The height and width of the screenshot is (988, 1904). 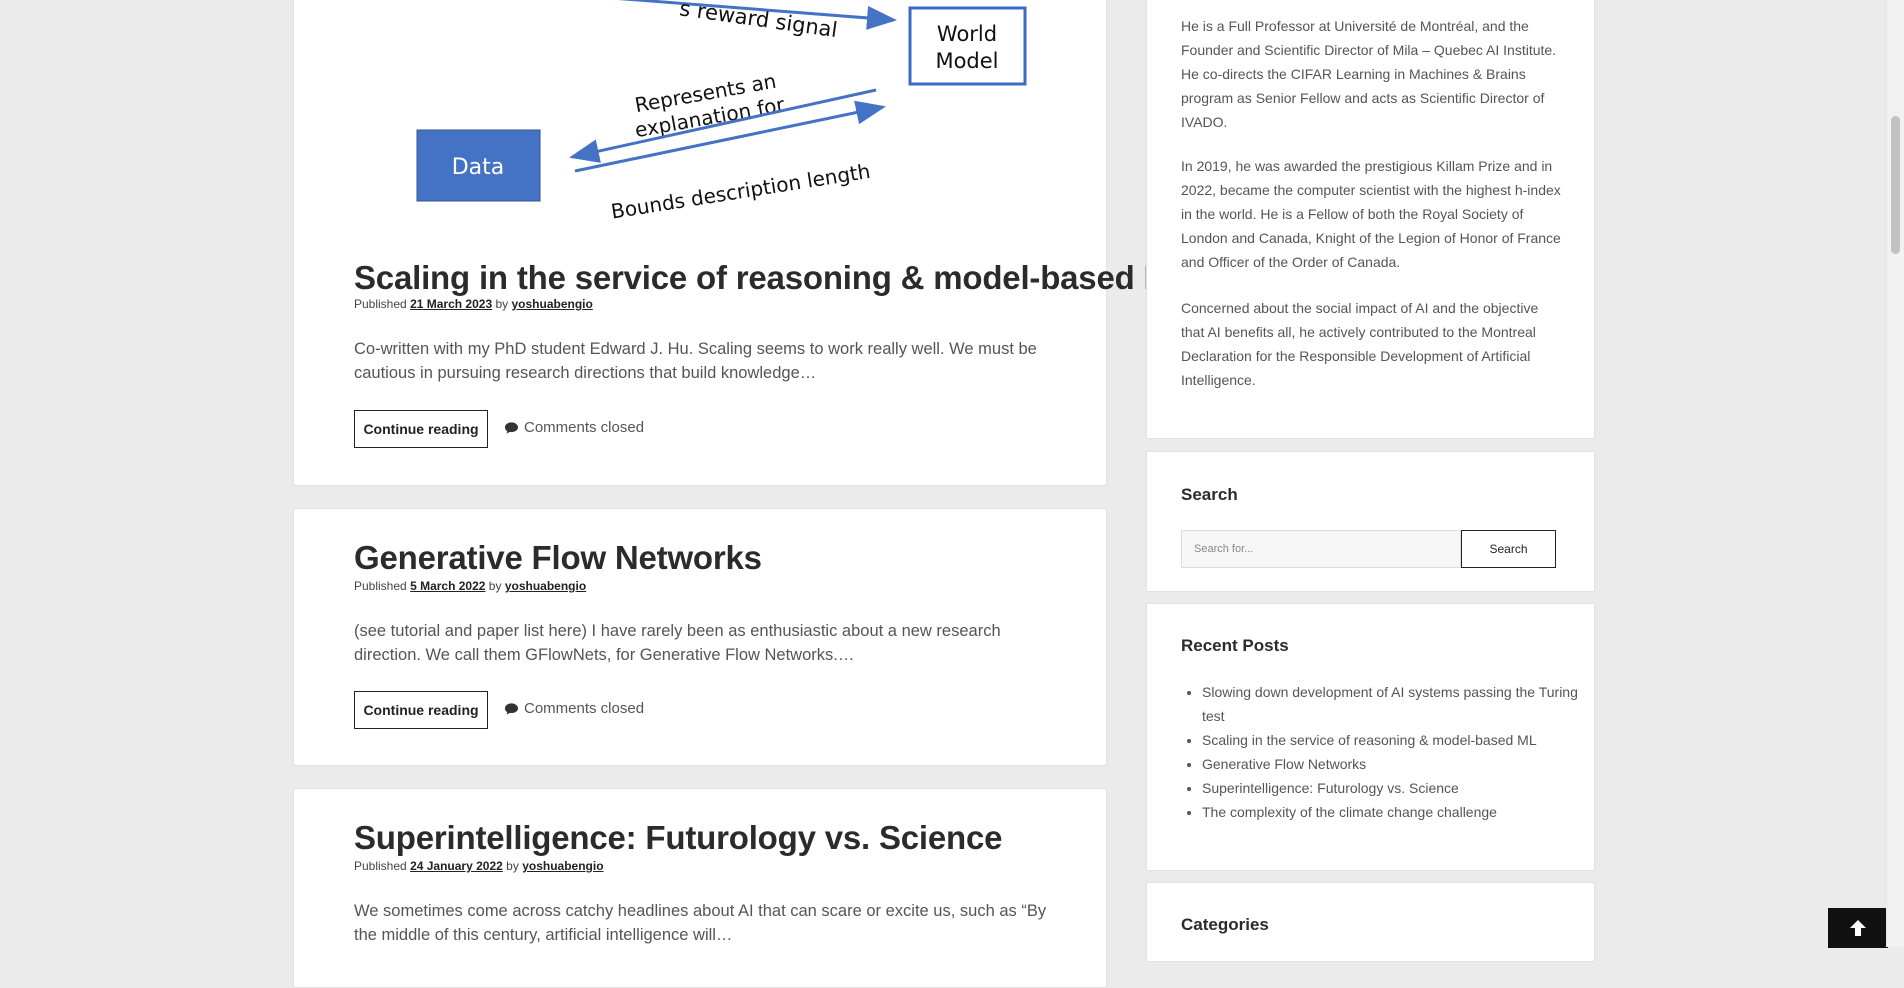 I want to click on recent-post-link: Generative Flow Networks, so click(x=1284, y=764).